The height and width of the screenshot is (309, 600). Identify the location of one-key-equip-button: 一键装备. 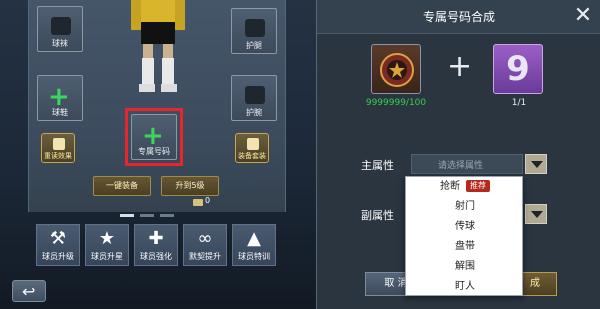
(122, 186).